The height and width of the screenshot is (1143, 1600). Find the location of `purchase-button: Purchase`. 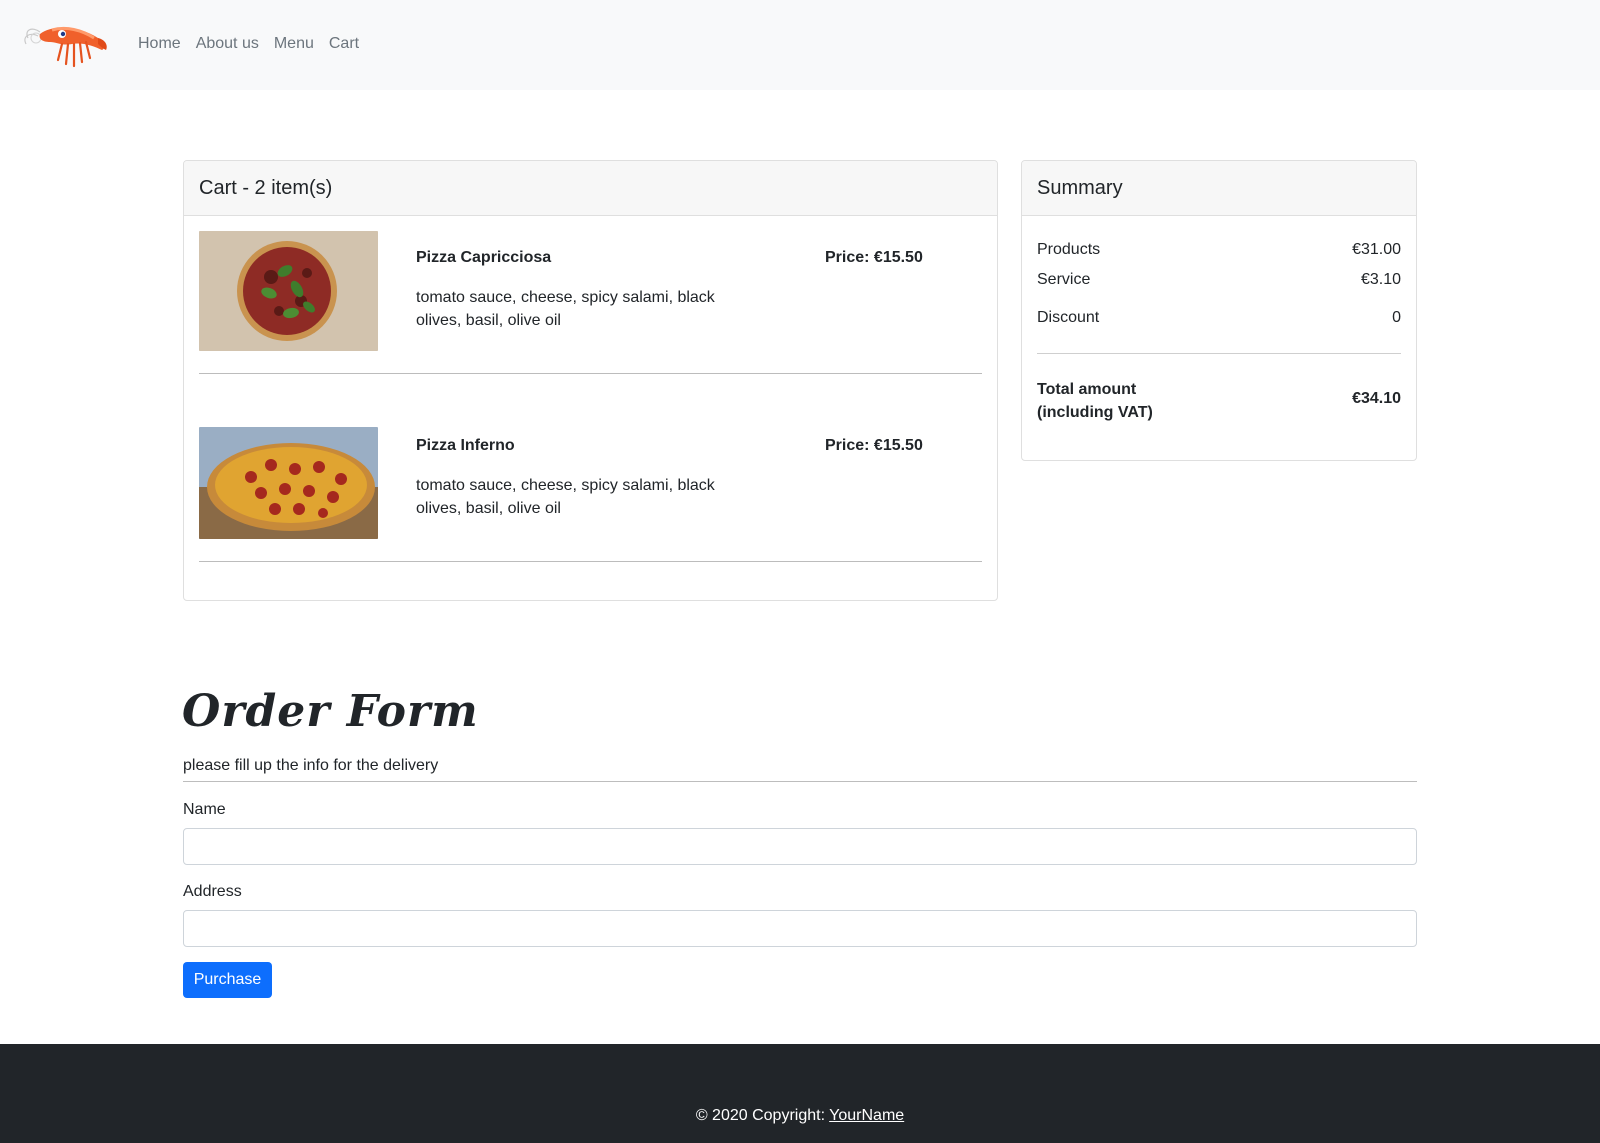

purchase-button: Purchase is located at coordinates (227, 980).